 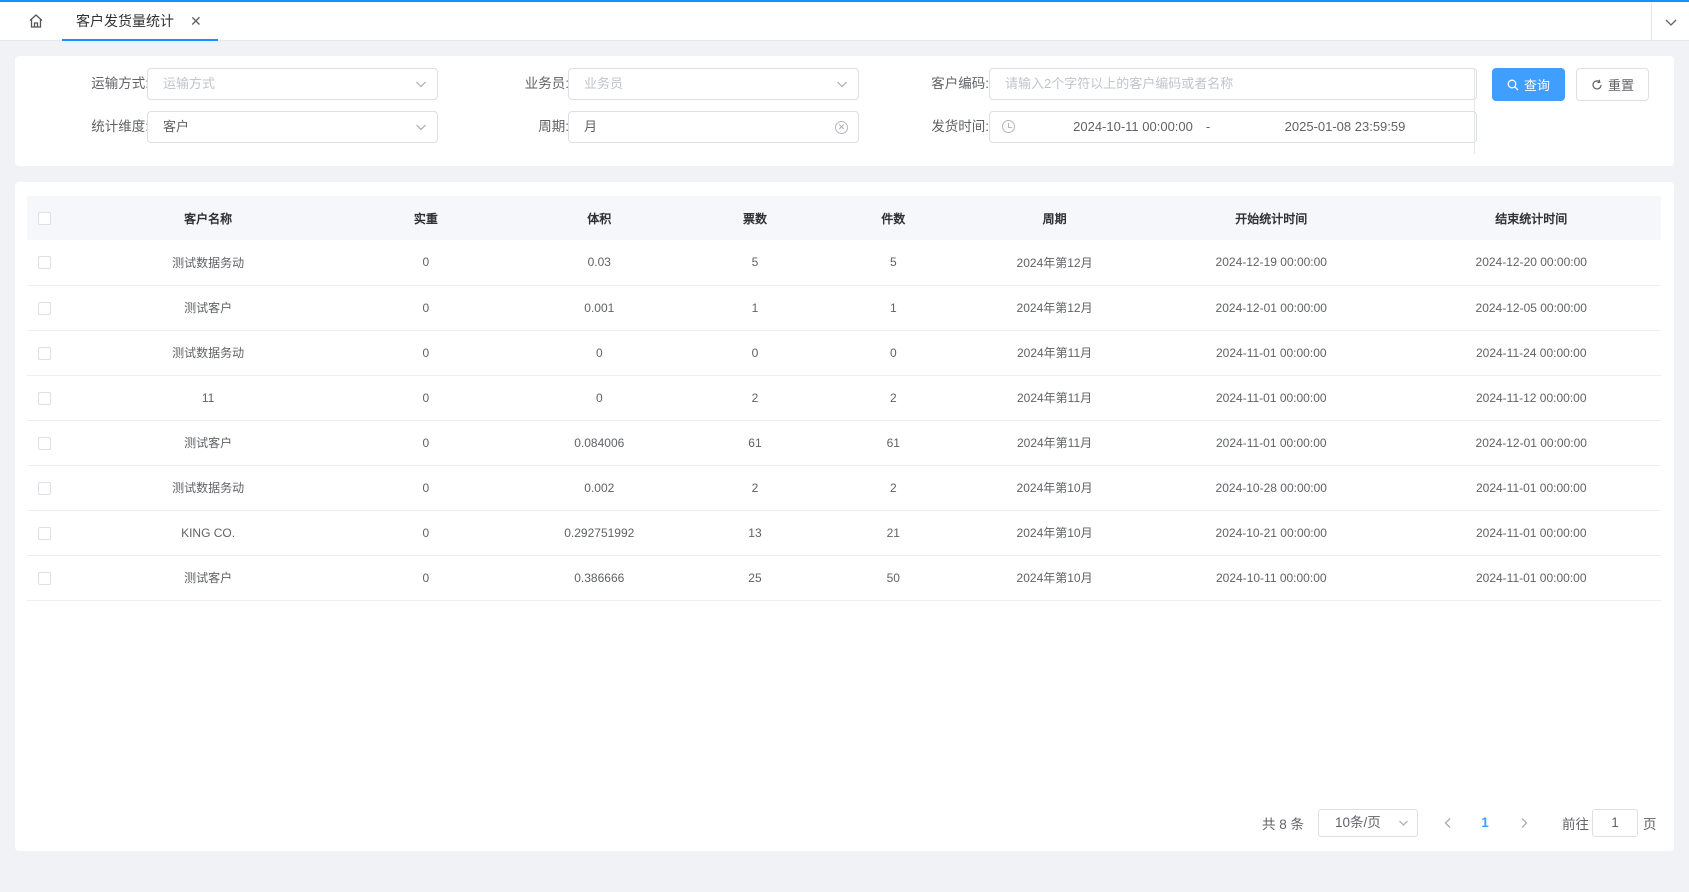 I want to click on select-all-checkbox, so click(x=44, y=219).